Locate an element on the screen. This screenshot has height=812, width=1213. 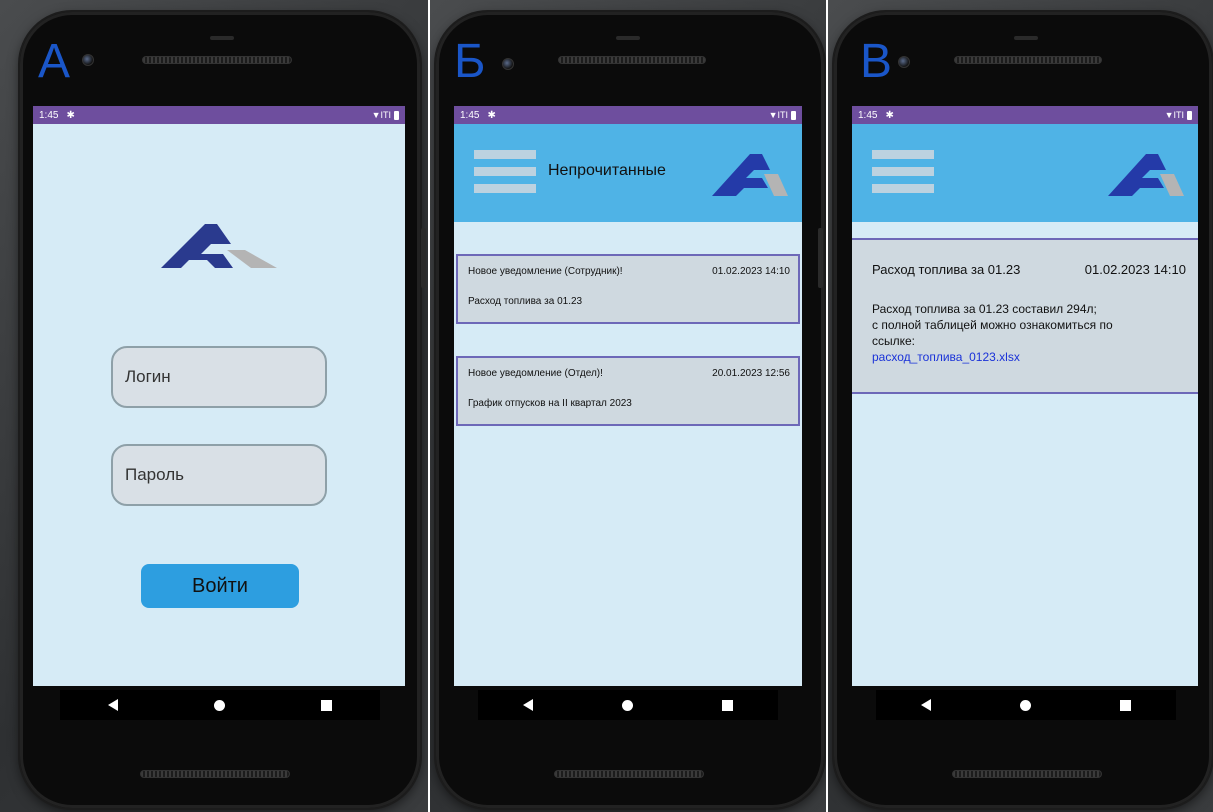
detail-text: Расход топлива за 01.23 составил 294л; is located at coordinates (984, 309).